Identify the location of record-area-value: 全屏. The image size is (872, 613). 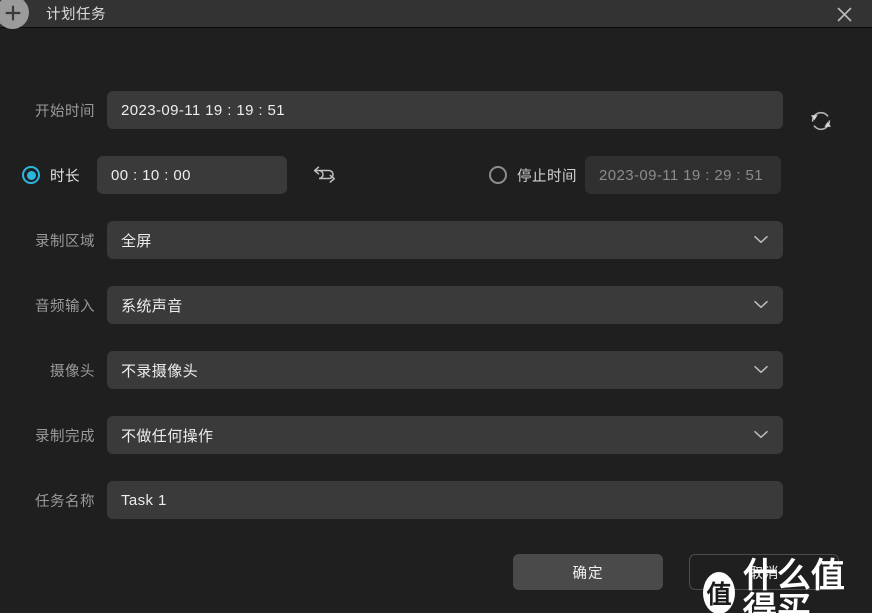
(136, 241).